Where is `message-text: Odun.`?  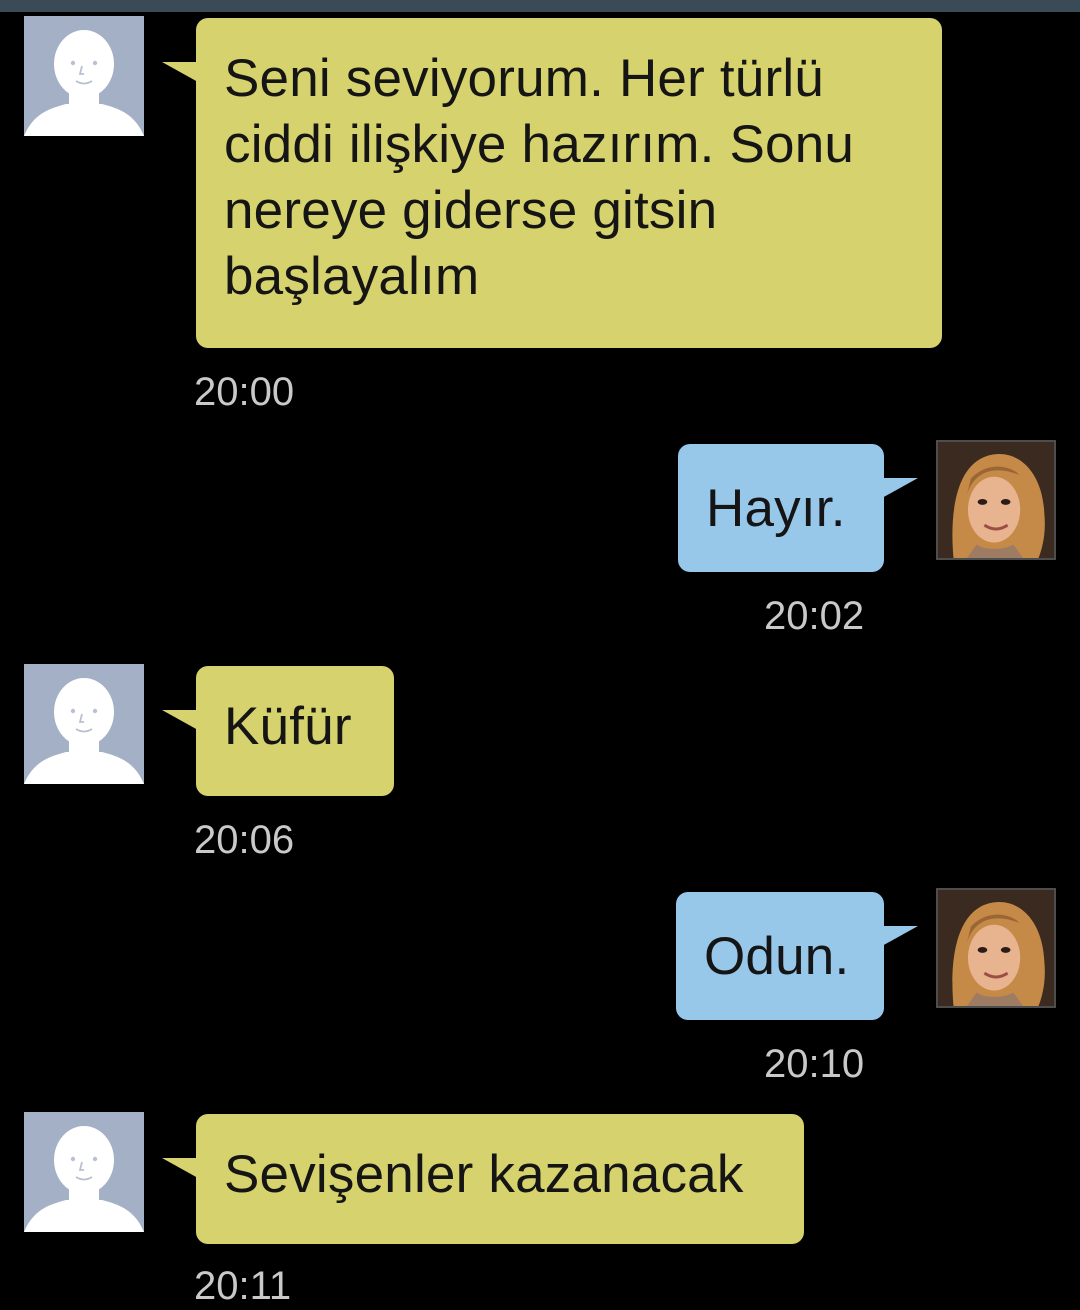
message-text: Odun. is located at coordinates (777, 956).